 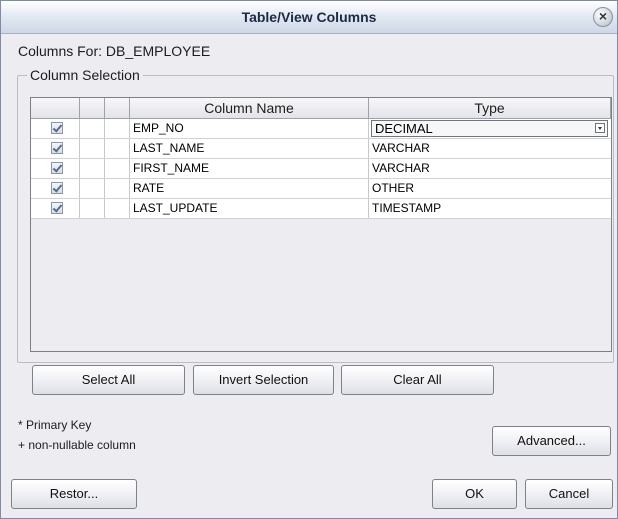 What do you see at coordinates (489, 128) in the screenshot?
I see `type-select: DECIMAL` at bounding box center [489, 128].